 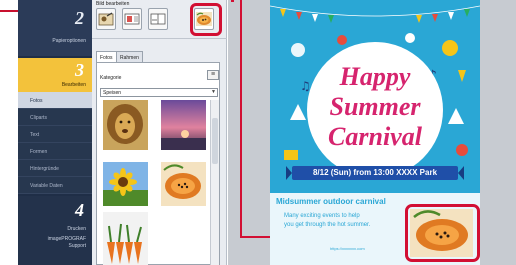 I want to click on thumbnail-sunflower, so click(x=125, y=184).